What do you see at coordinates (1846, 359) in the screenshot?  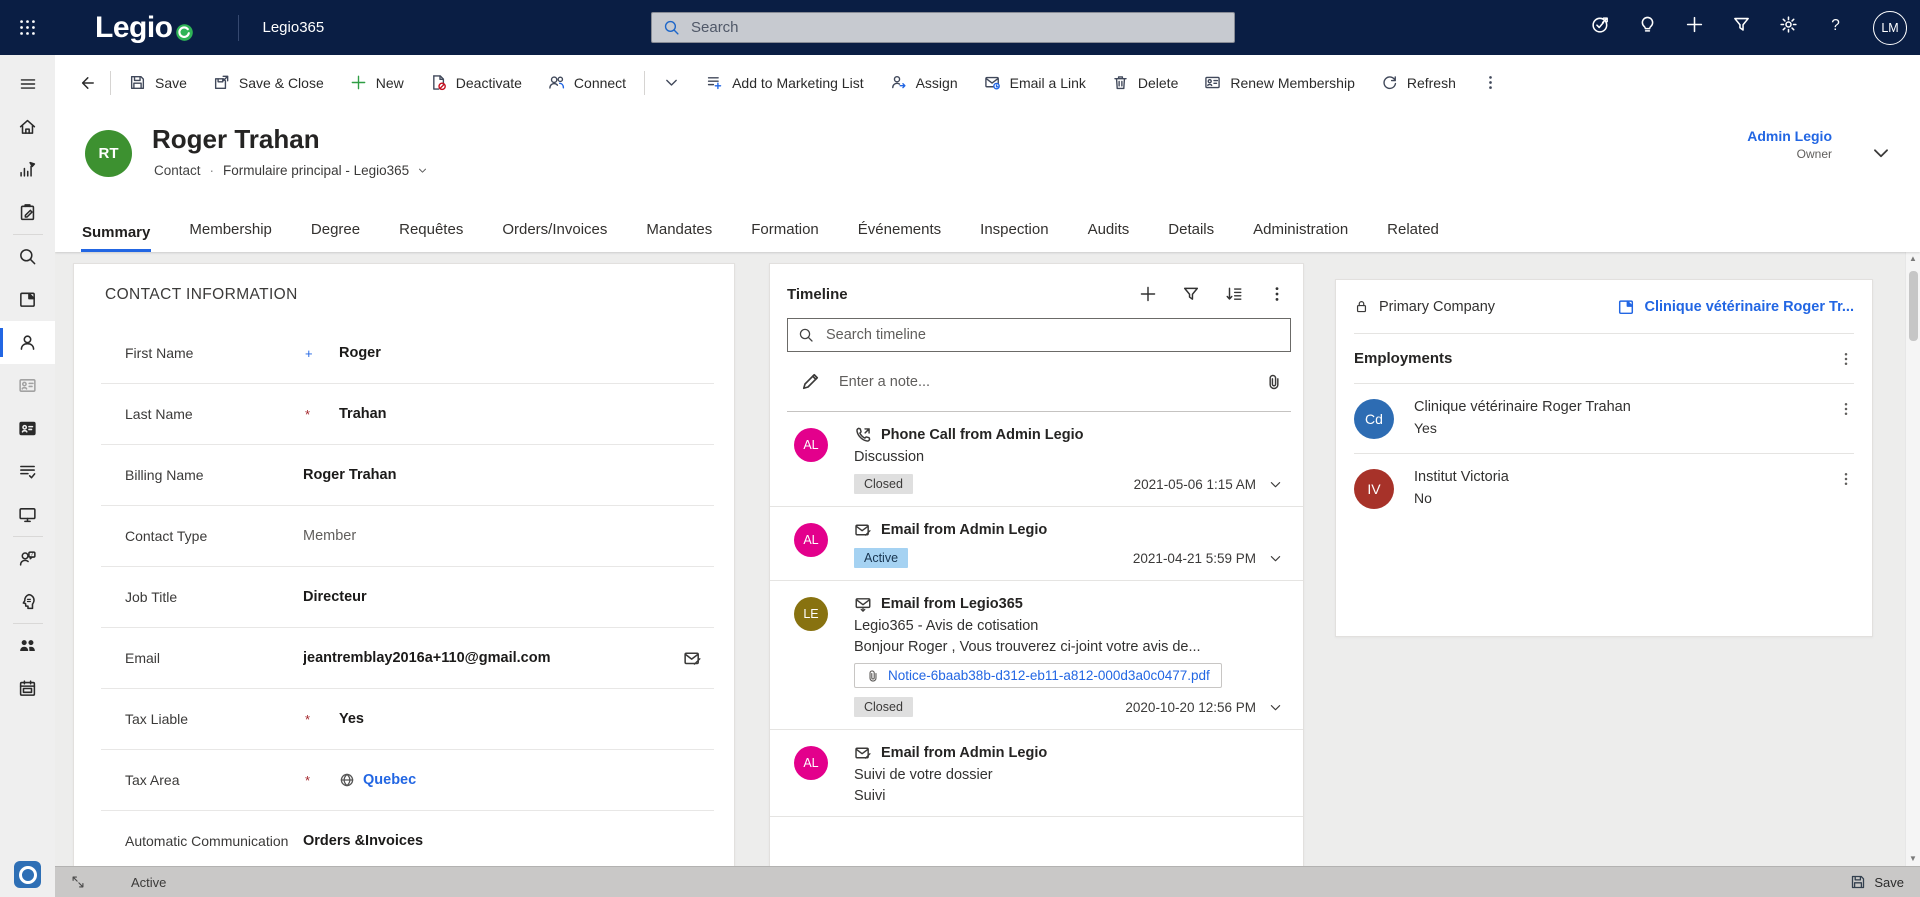 I see `employments-menu-button` at bounding box center [1846, 359].